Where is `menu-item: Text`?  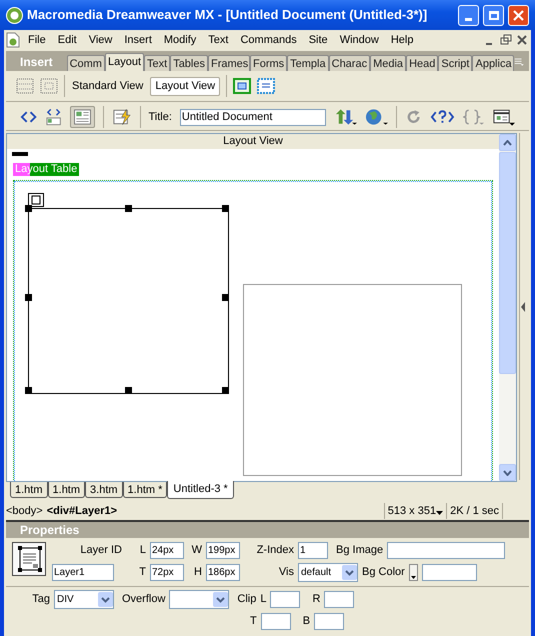 menu-item: Text is located at coordinates (218, 40).